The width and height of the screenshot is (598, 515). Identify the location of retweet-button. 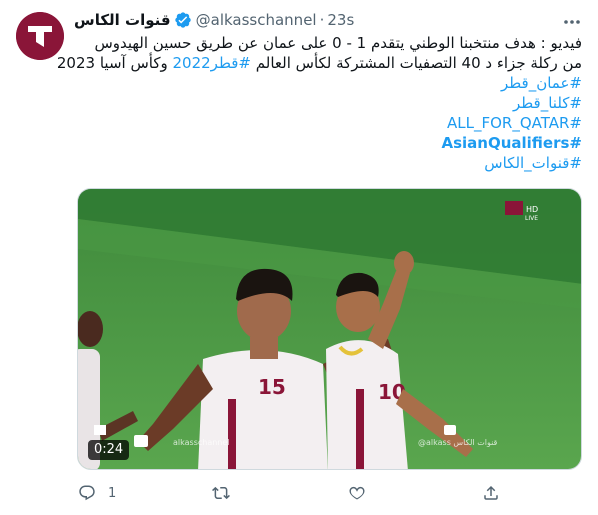
(227, 493).